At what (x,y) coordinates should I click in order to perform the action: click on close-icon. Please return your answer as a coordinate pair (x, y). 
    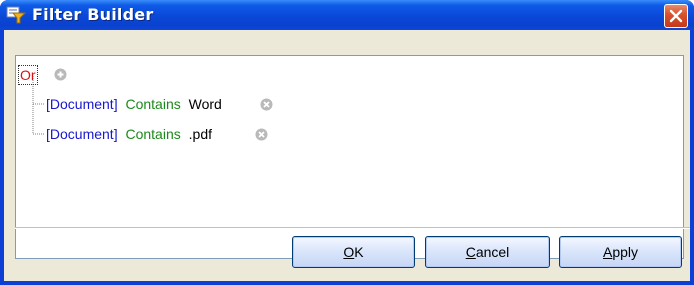
    Looking at the image, I should click on (676, 16).